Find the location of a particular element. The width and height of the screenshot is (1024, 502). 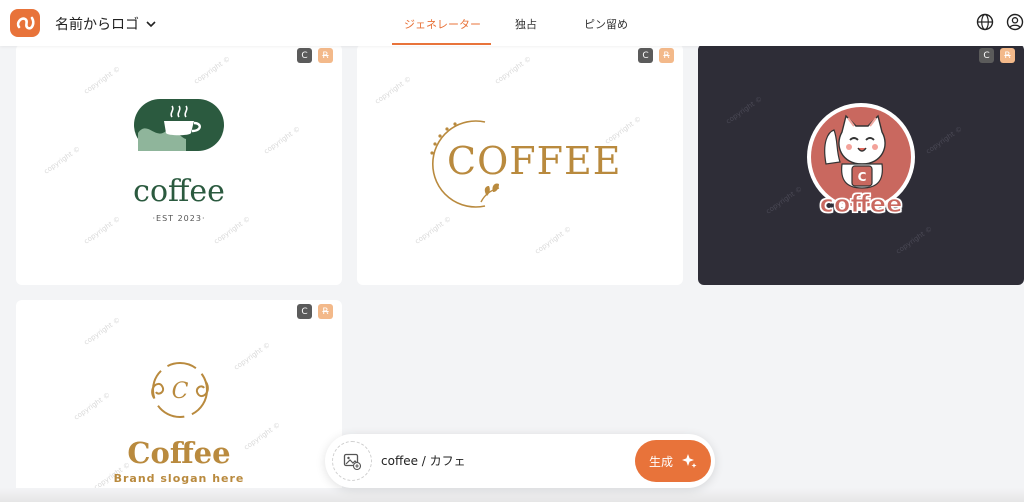

coffee-cup-emblem-icon is located at coordinates (179, 125).